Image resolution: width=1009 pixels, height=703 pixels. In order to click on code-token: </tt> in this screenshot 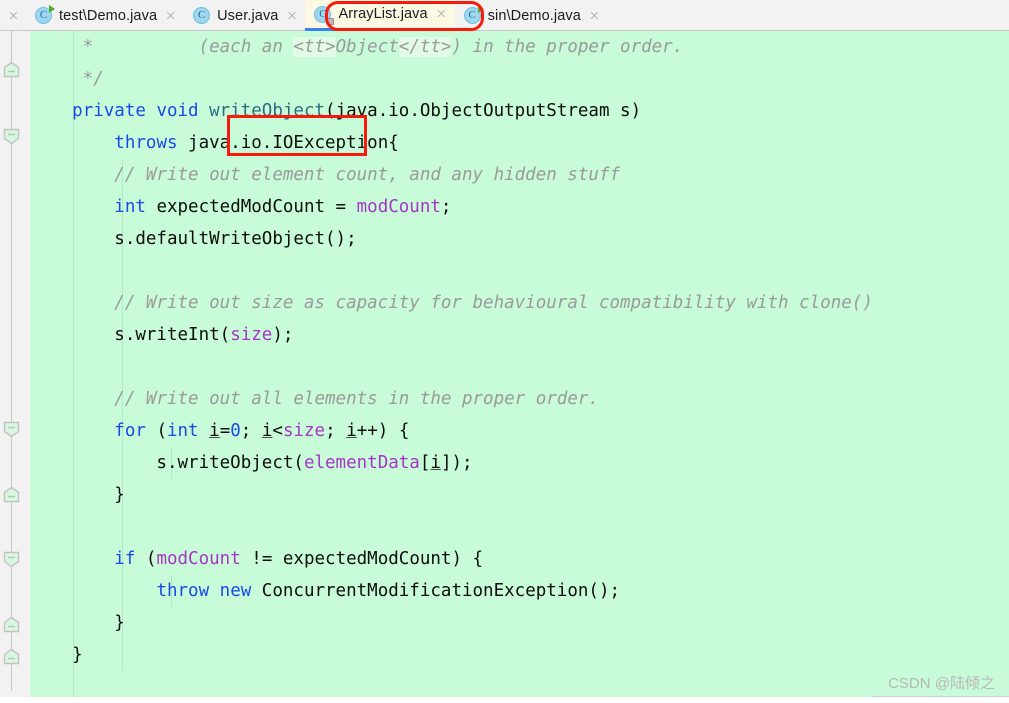, I will do `click(425, 47)`.